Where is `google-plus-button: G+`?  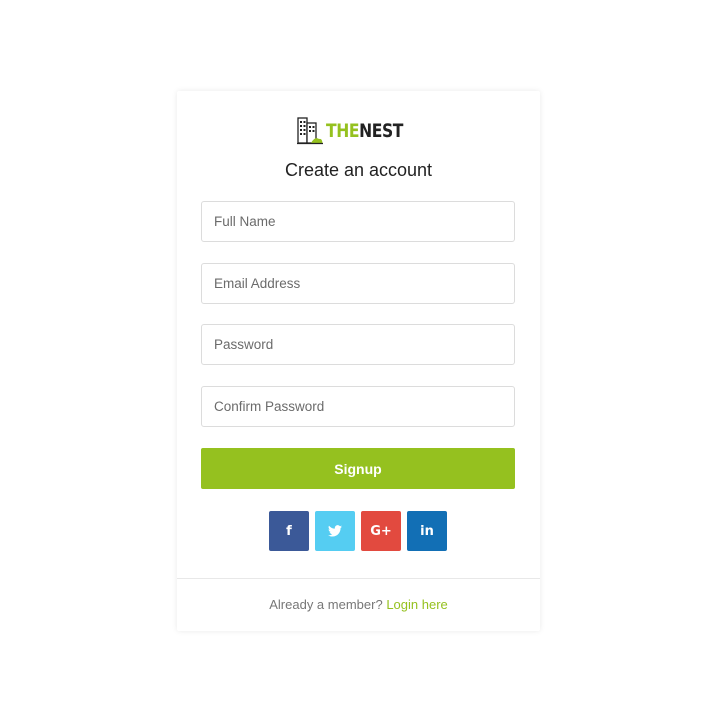
google-plus-button: G+ is located at coordinates (381, 531).